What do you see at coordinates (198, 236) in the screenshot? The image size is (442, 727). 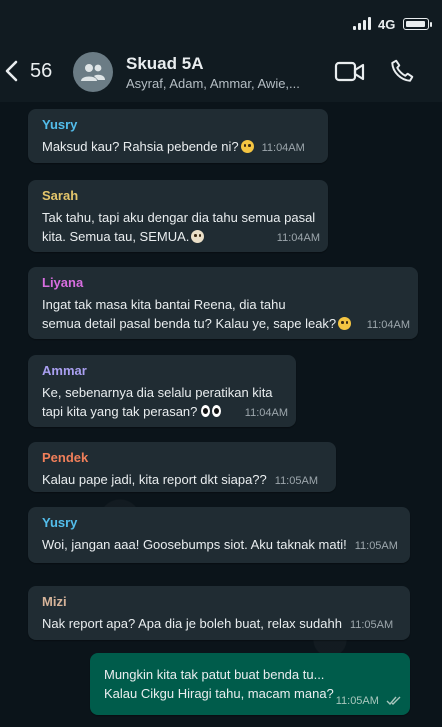 I see `fearful-face-emoji-icon` at bounding box center [198, 236].